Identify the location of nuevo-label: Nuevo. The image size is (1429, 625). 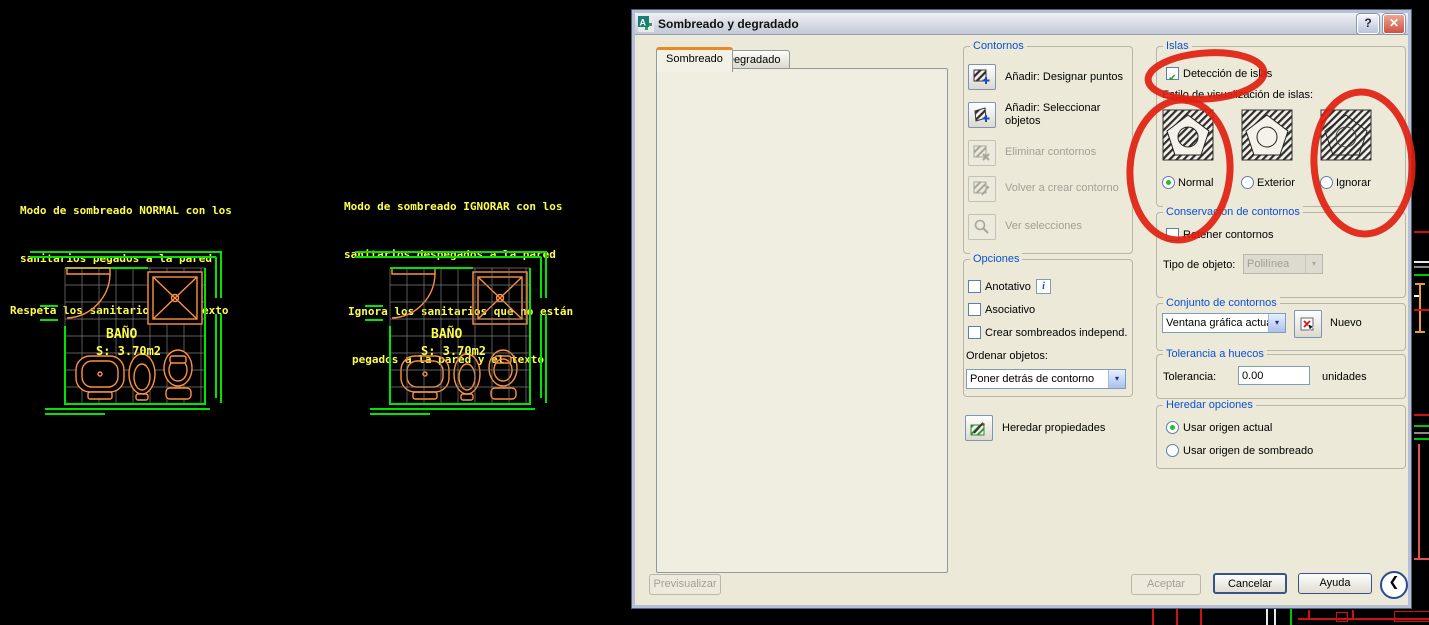
(1346, 323).